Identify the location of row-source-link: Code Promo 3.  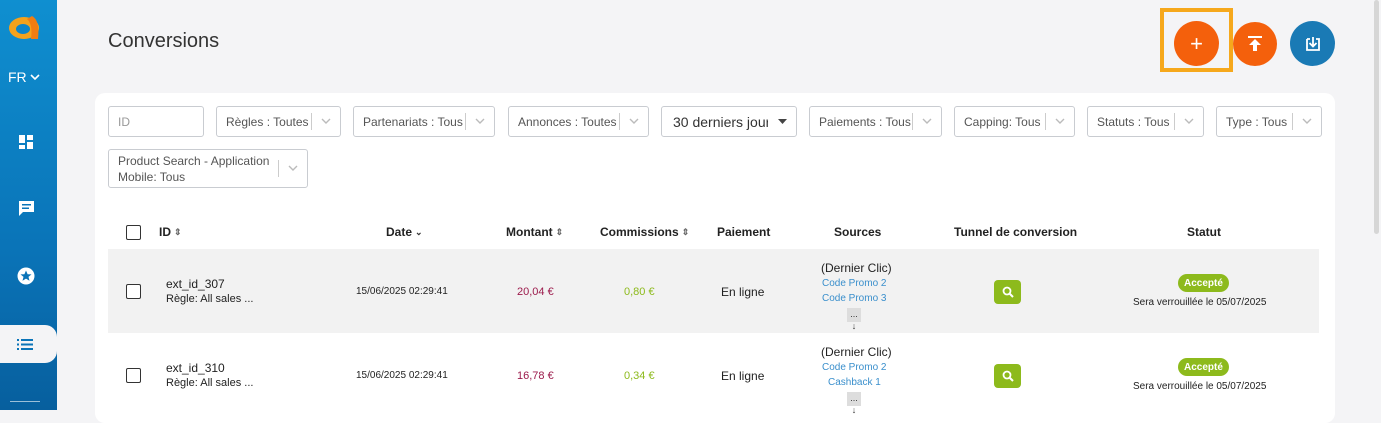
(854, 298).